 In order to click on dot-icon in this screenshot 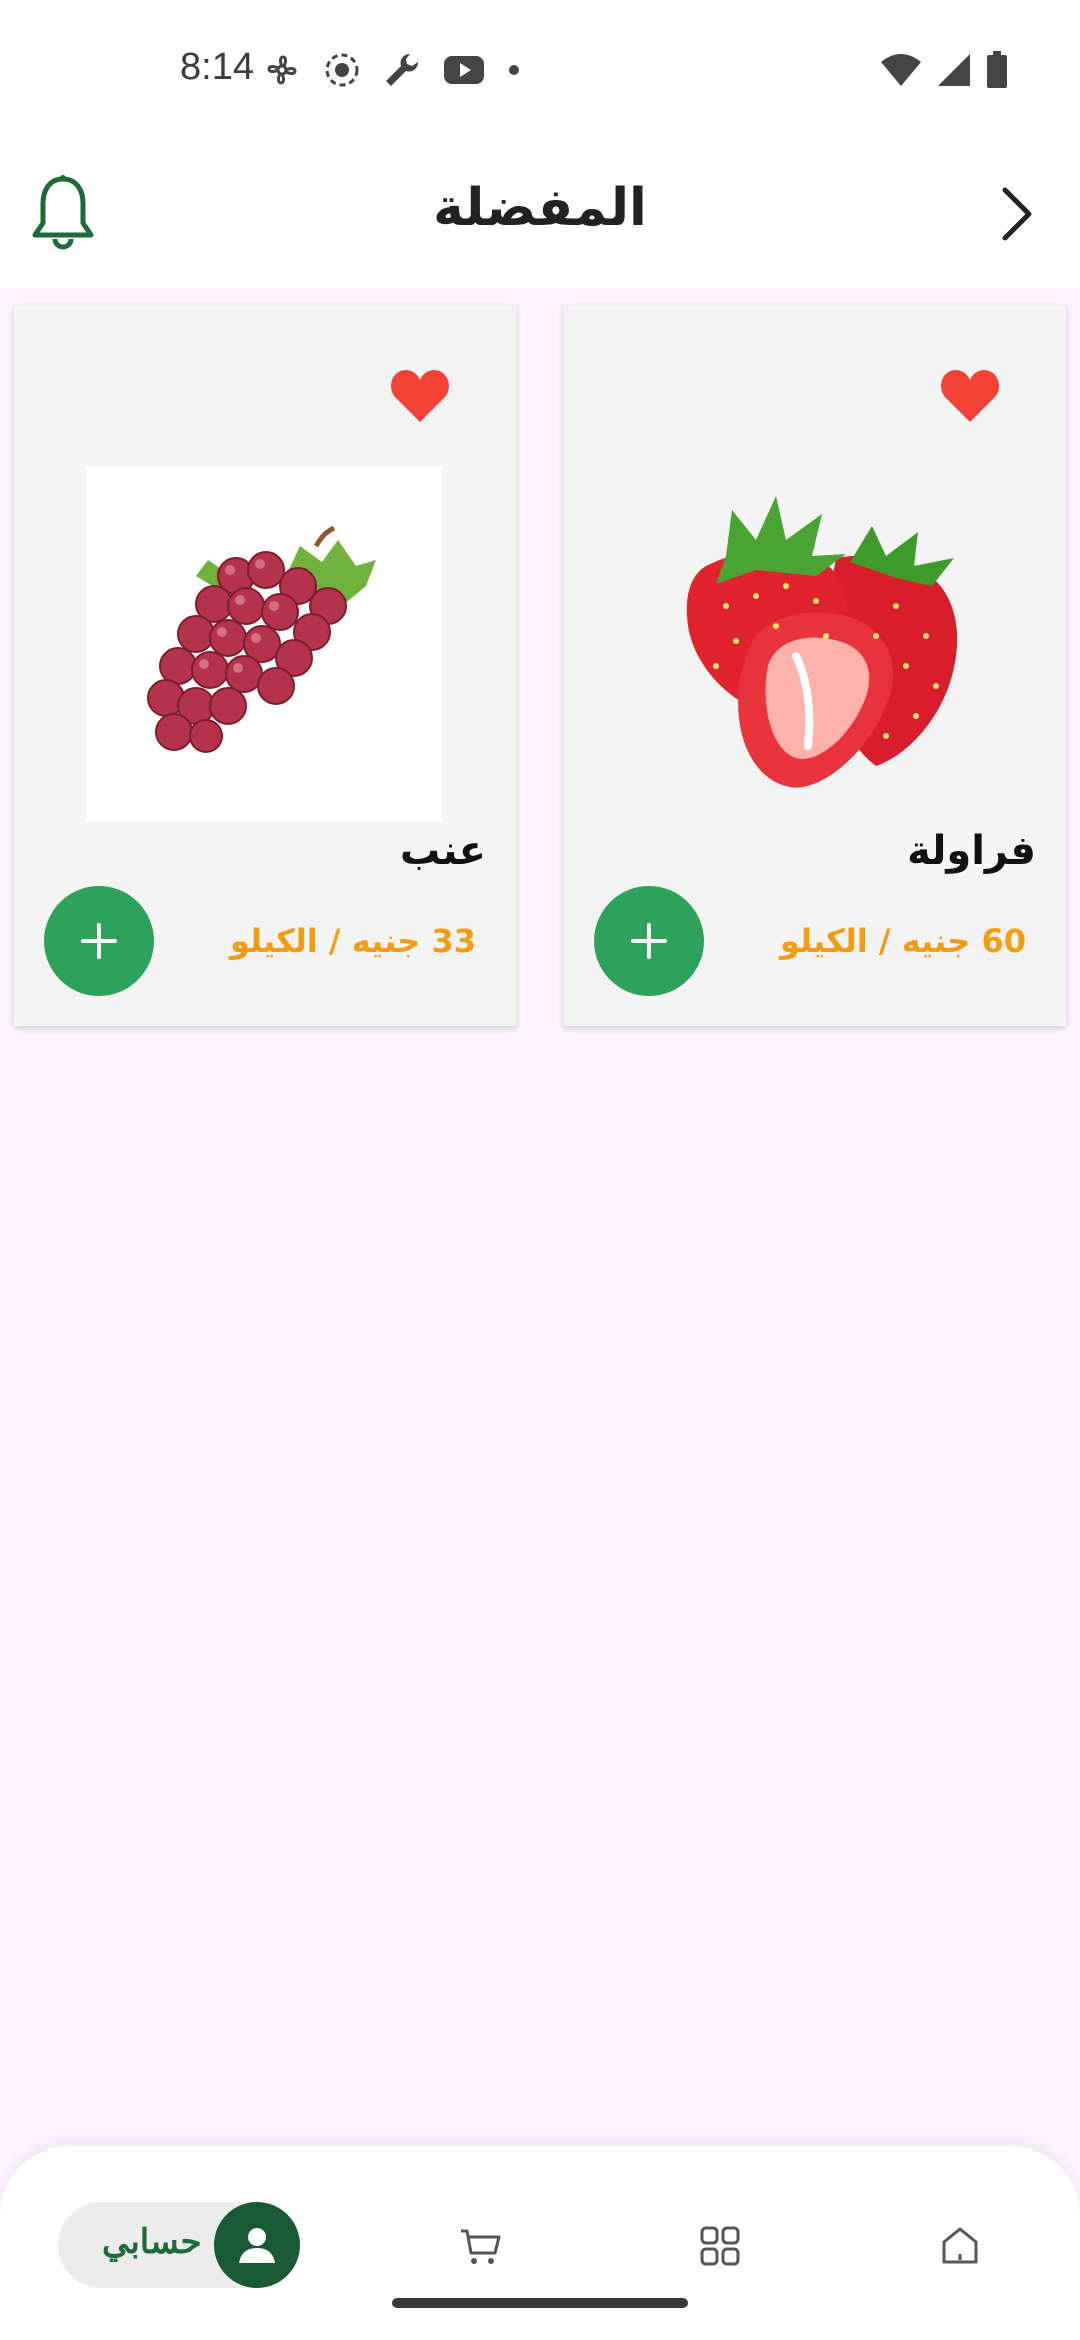, I will do `click(514, 70)`.